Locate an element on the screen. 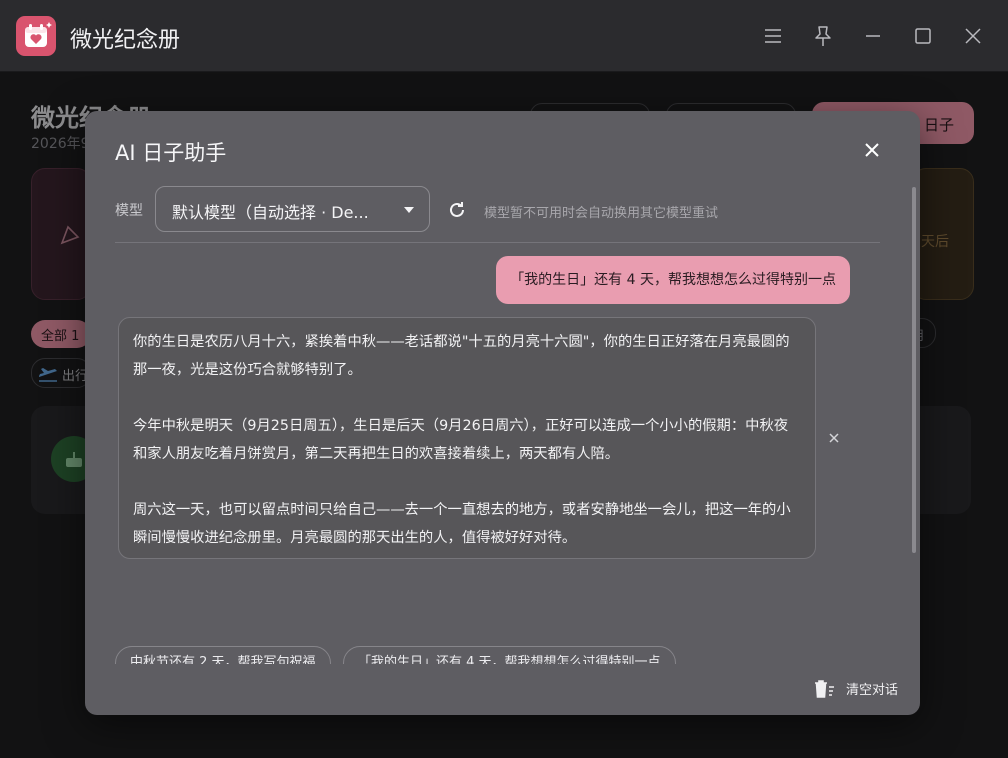 The image size is (1008, 758). close-window-icon is located at coordinates (973, 36).